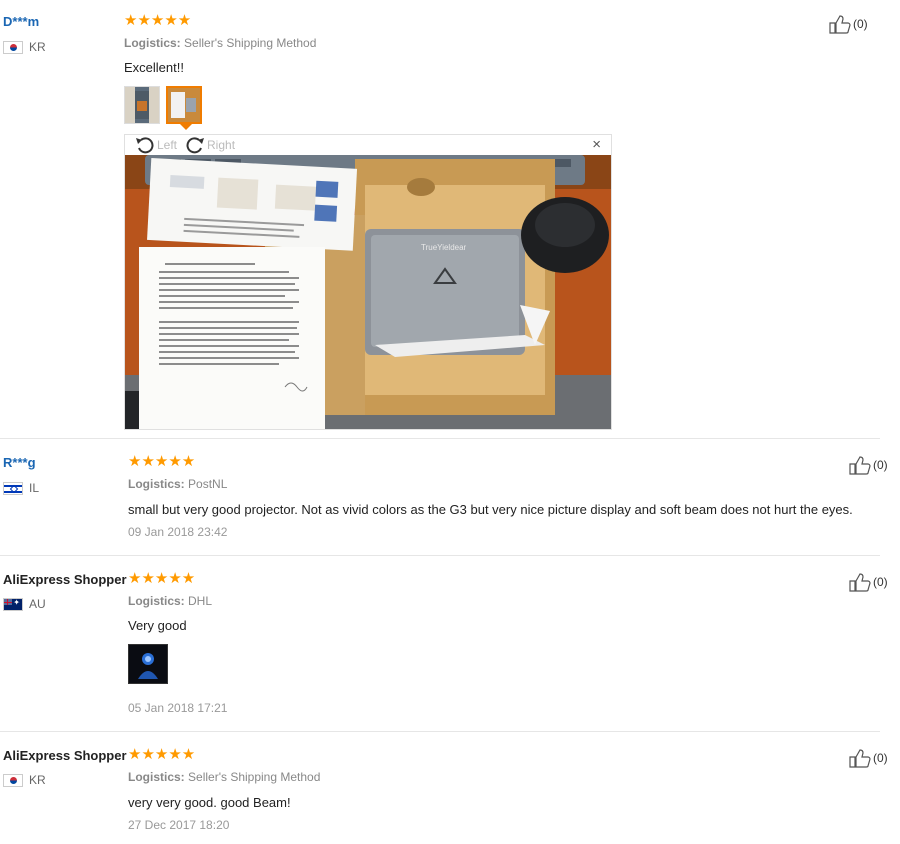 This screenshot has width=900, height=844. I want to click on review-photos, so click(163, 108).